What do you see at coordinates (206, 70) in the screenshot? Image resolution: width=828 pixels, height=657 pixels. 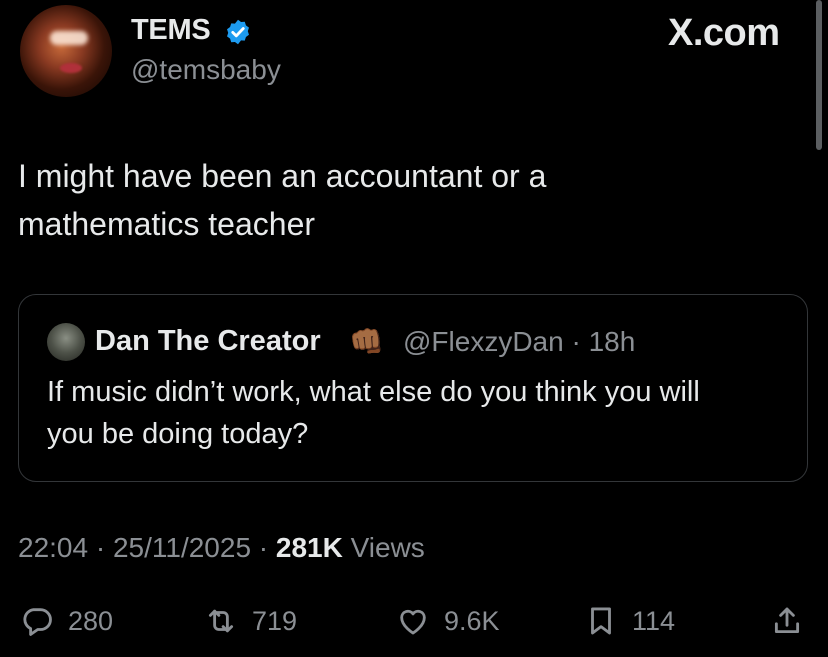 I see `author-handle: @temsbaby` at bounding box center [206, 70].